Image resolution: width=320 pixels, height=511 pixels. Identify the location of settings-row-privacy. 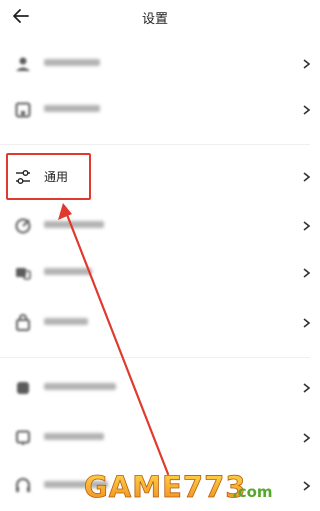
(155, 110).